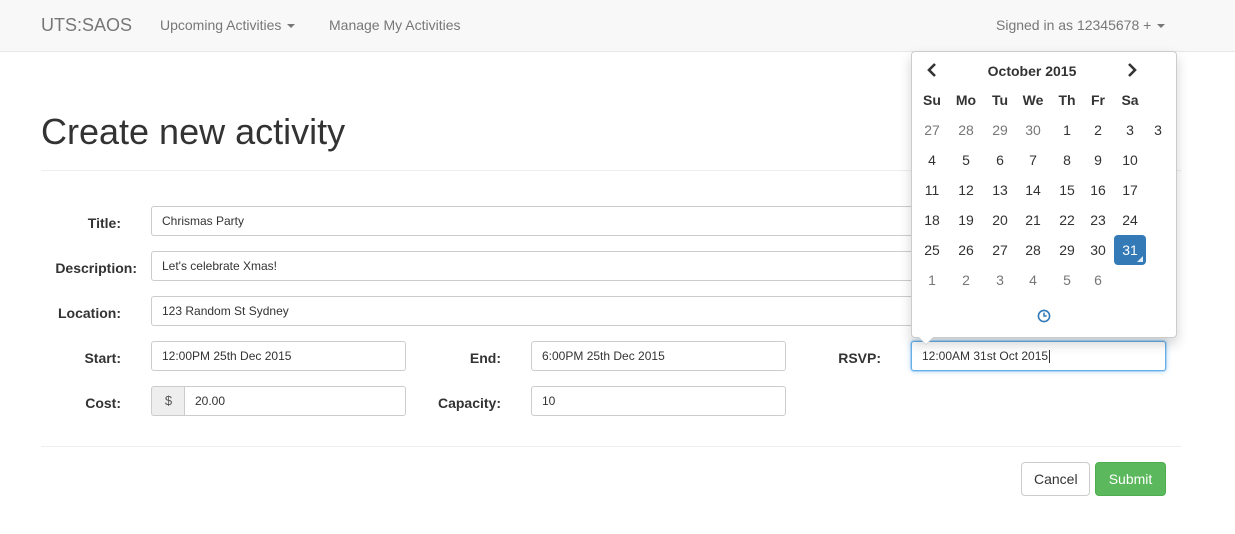 This screenshot has width=1235, height=534. I want to click on day-cell: 21, so click(1033, 220).